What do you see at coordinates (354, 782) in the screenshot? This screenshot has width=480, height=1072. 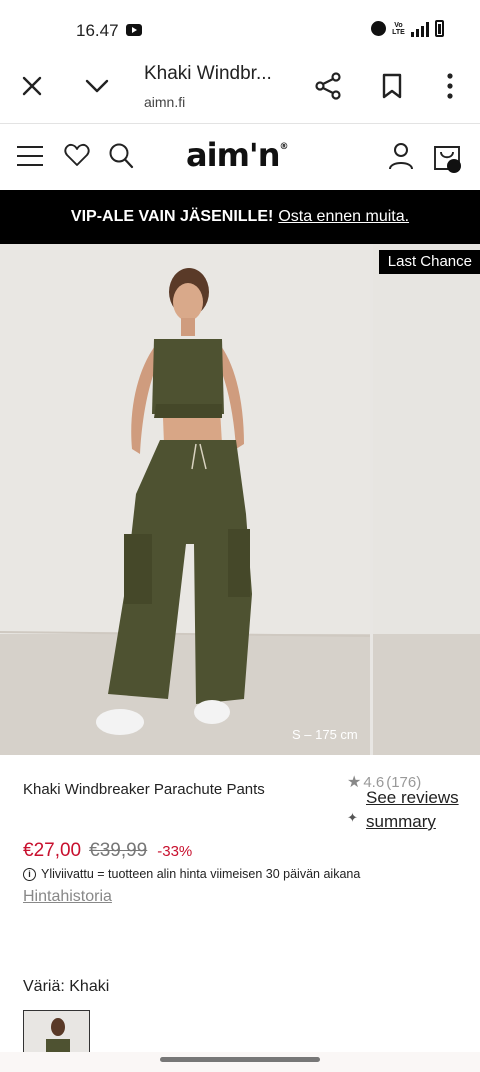 I see `star-icon: ★` at bounding box center [354, 782].